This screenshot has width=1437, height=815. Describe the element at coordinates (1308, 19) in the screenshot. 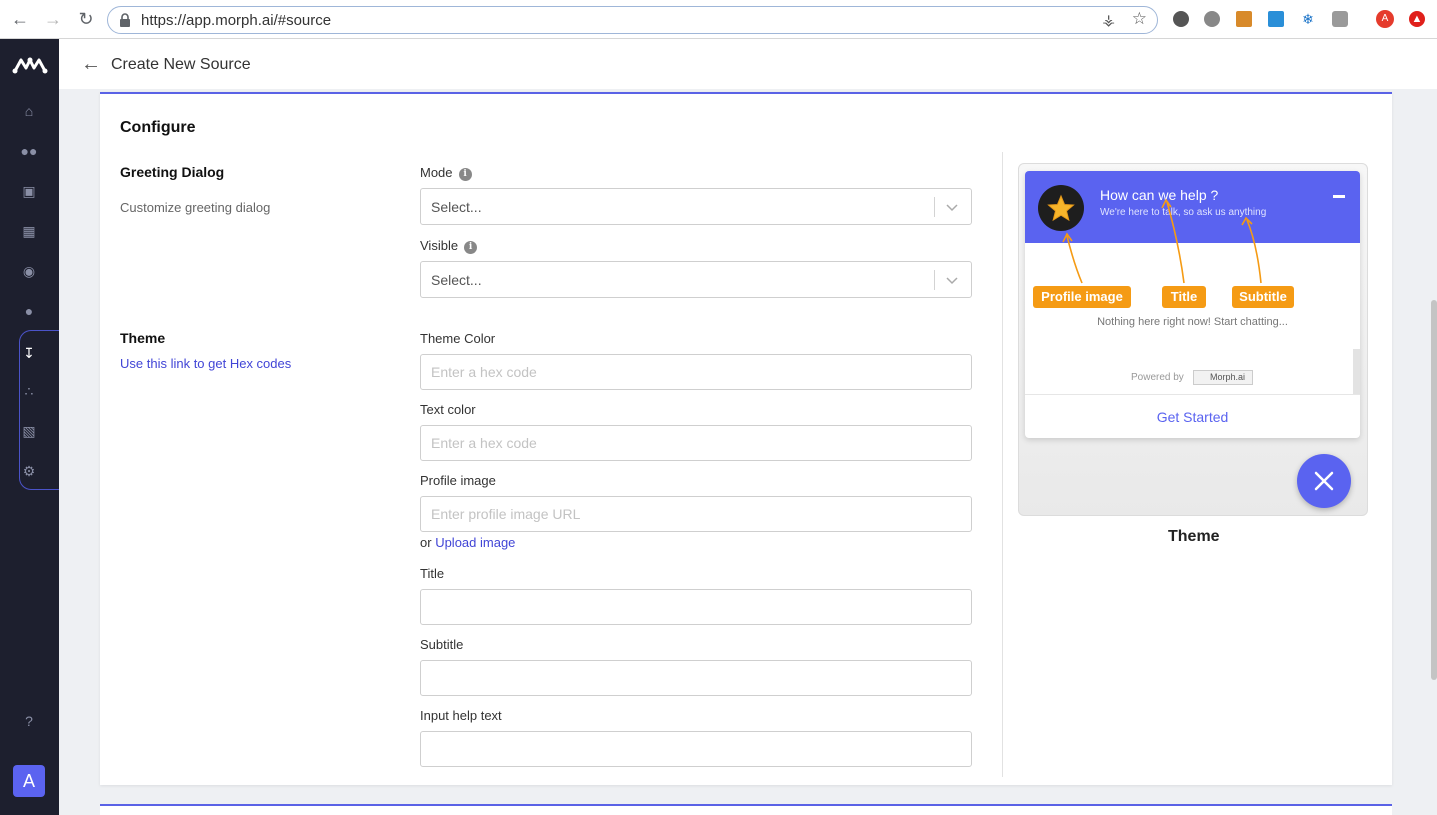

I see `extension-icon: ❄` at that location.